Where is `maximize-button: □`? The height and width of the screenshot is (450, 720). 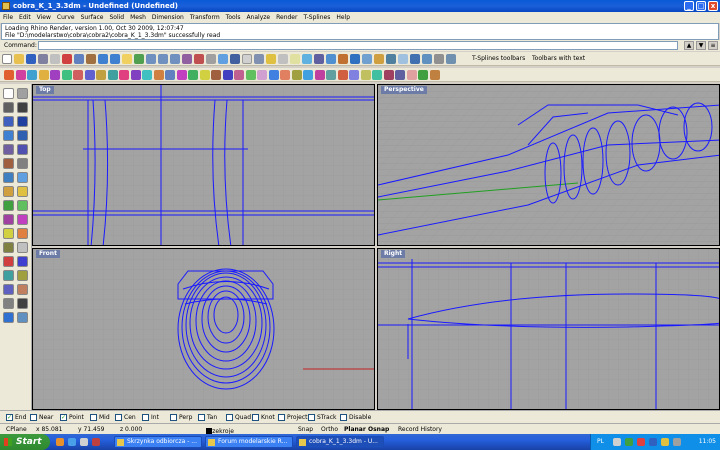 maximize-button: □ is located at coordinates (701, 6).